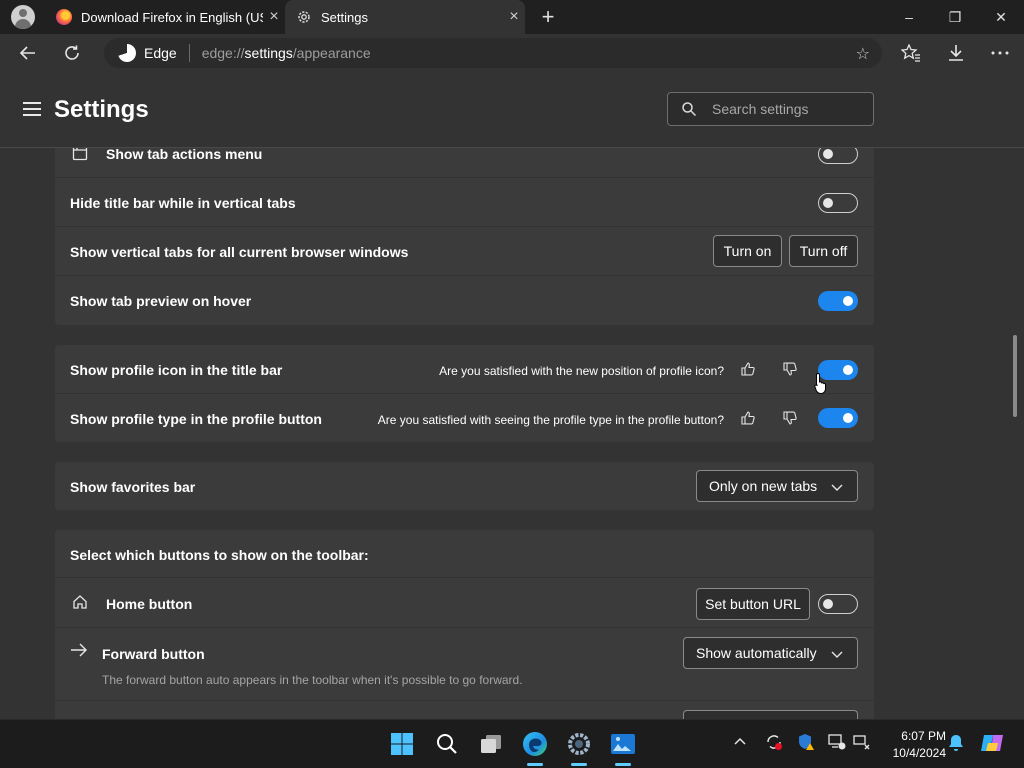 This screenshot has height=768, width=1024. Describe the element at coordinates (838, 156) in the screenshot. I see `tab-actions-toggle` at that location.